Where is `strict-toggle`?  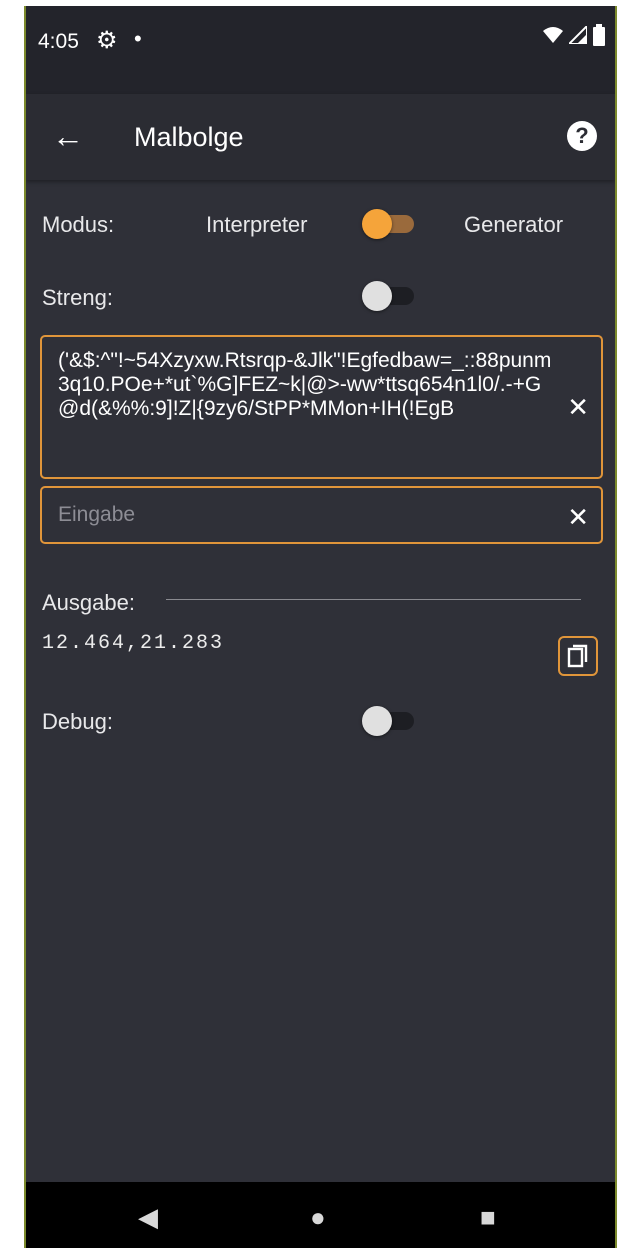
strict-toggle is located at coordinates (390, 296).